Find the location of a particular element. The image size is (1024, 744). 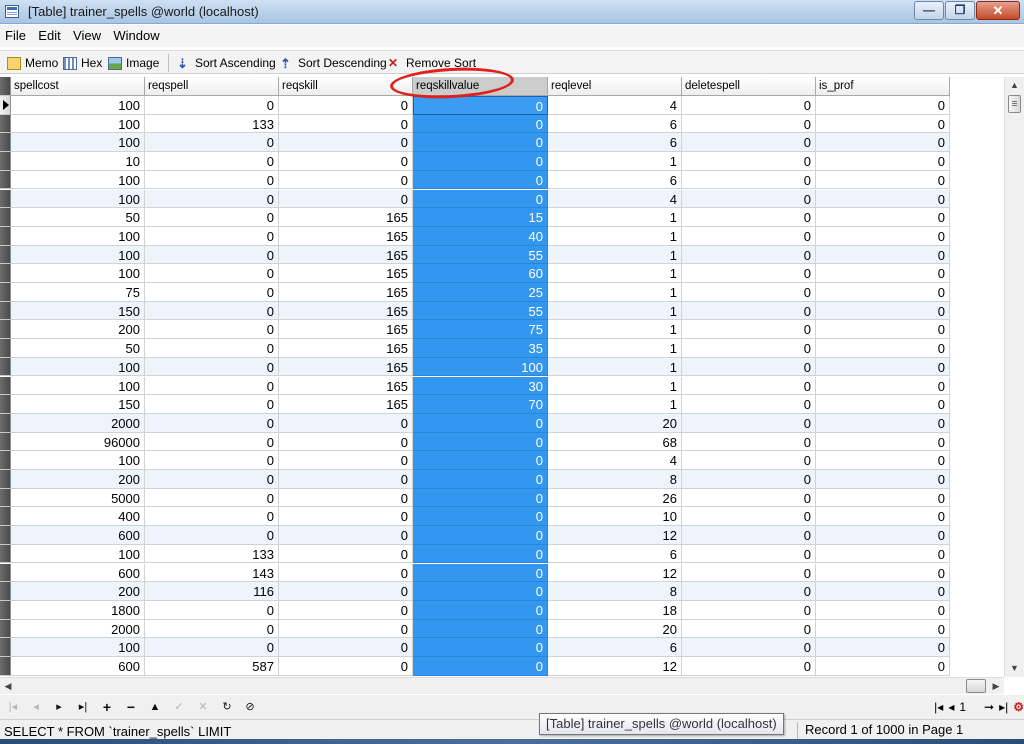

refresh-icon: ↻ is located at coordinates (227, 707).